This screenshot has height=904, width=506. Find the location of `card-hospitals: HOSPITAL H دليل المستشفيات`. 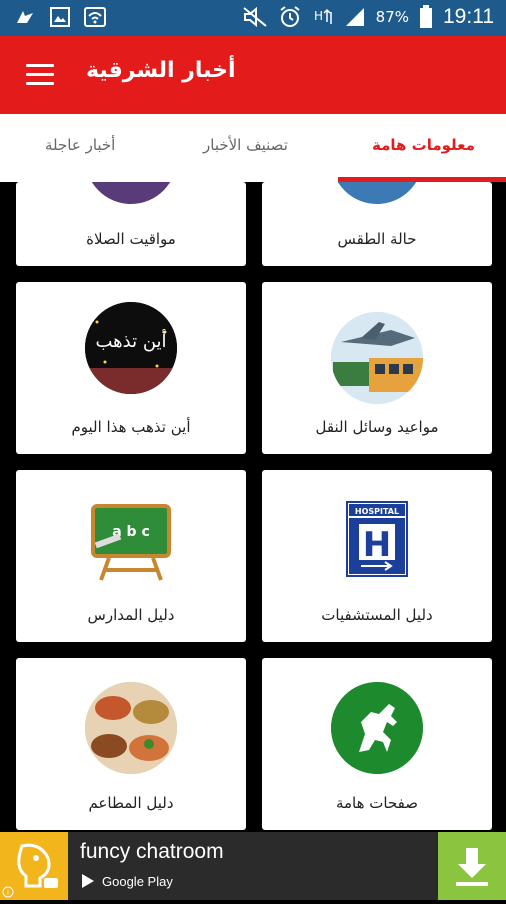

card-hospitals: HOSPITAL H دليل المستشفيات is located at coordinates (377, 556).